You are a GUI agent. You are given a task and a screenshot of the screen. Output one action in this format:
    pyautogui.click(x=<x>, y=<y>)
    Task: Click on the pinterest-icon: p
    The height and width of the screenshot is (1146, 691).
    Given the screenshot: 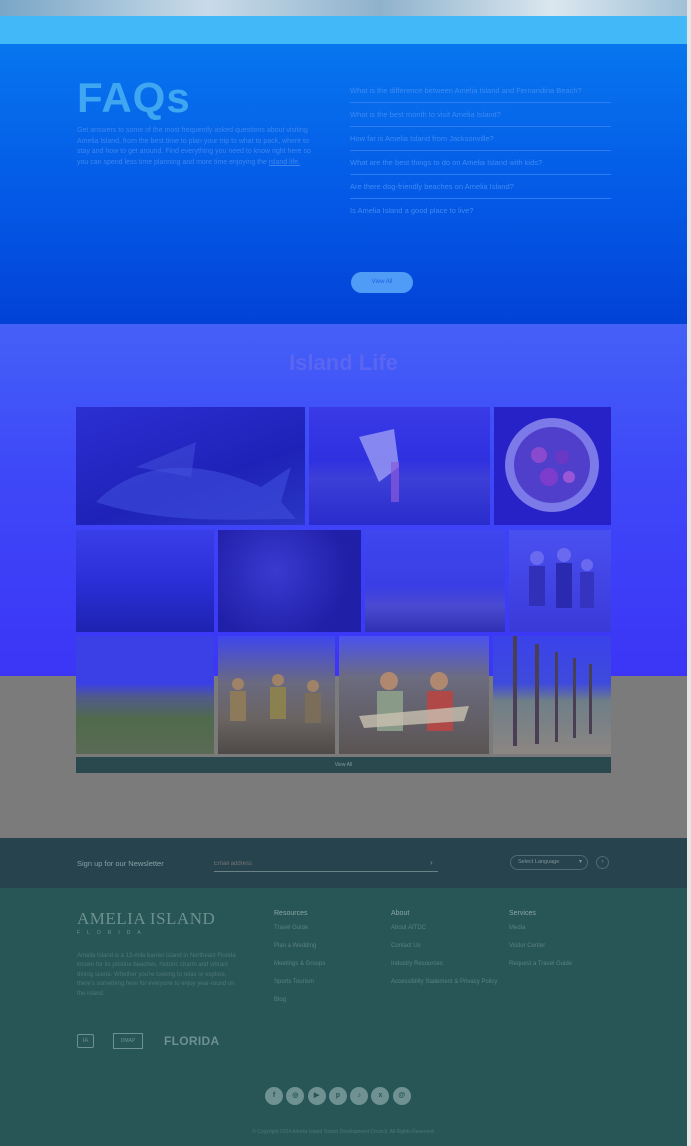 What is the action you would take?
    pyautogui.click(x=337, y=1096)
    